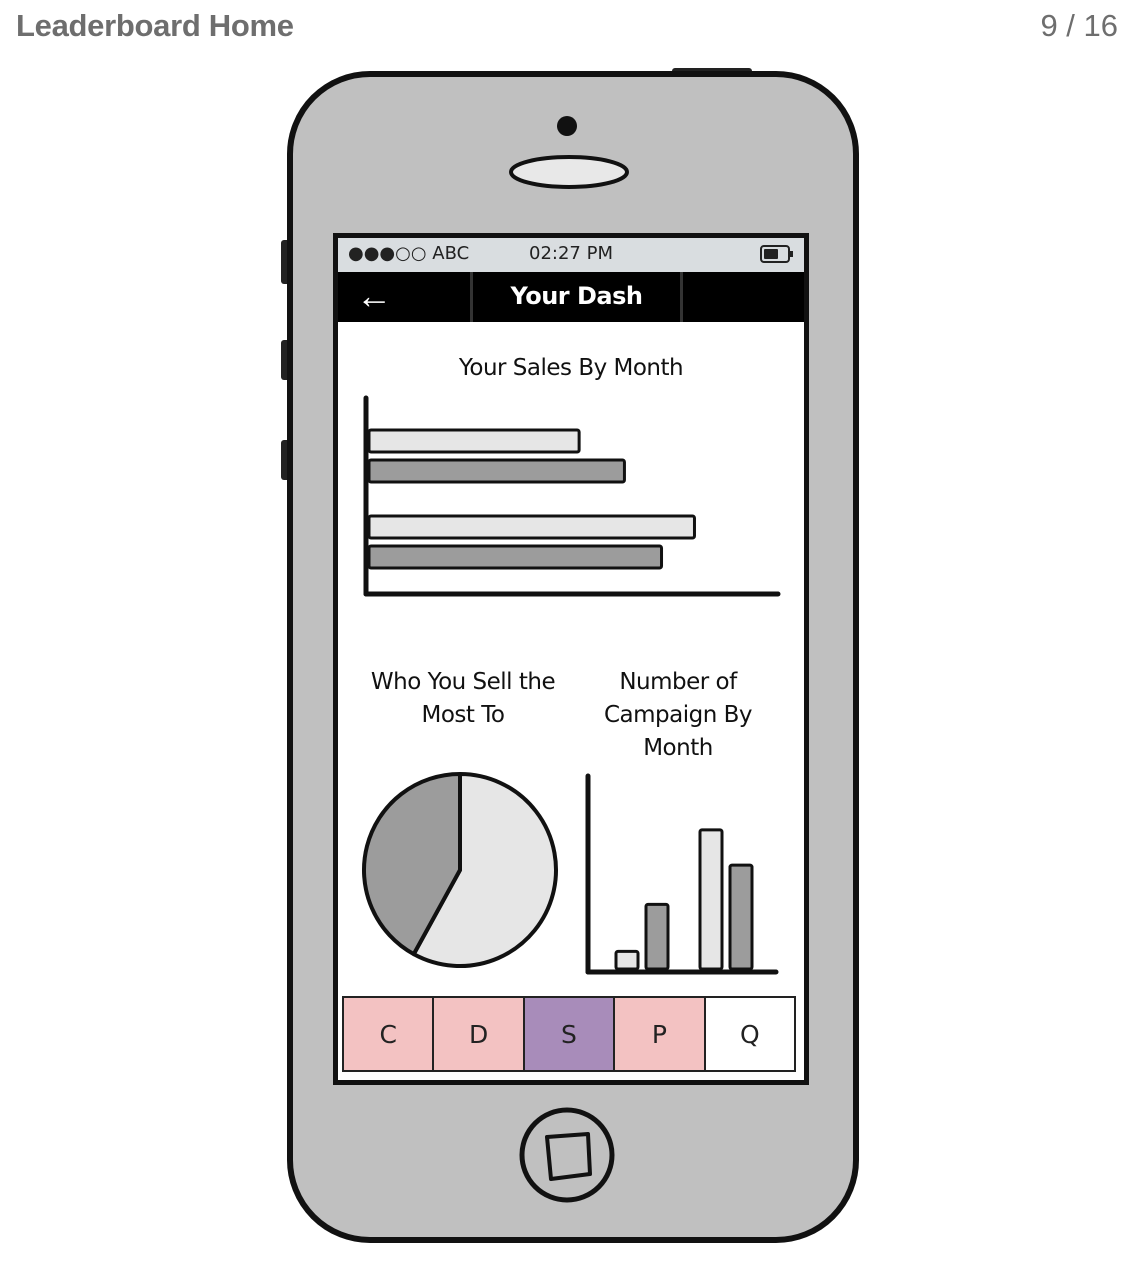 Image resolution: width=1132 pixels, height=1266 pixels. Describe the element at coordinates (388, 1034) in the screenshot. I see `tab-c: C` at that location.